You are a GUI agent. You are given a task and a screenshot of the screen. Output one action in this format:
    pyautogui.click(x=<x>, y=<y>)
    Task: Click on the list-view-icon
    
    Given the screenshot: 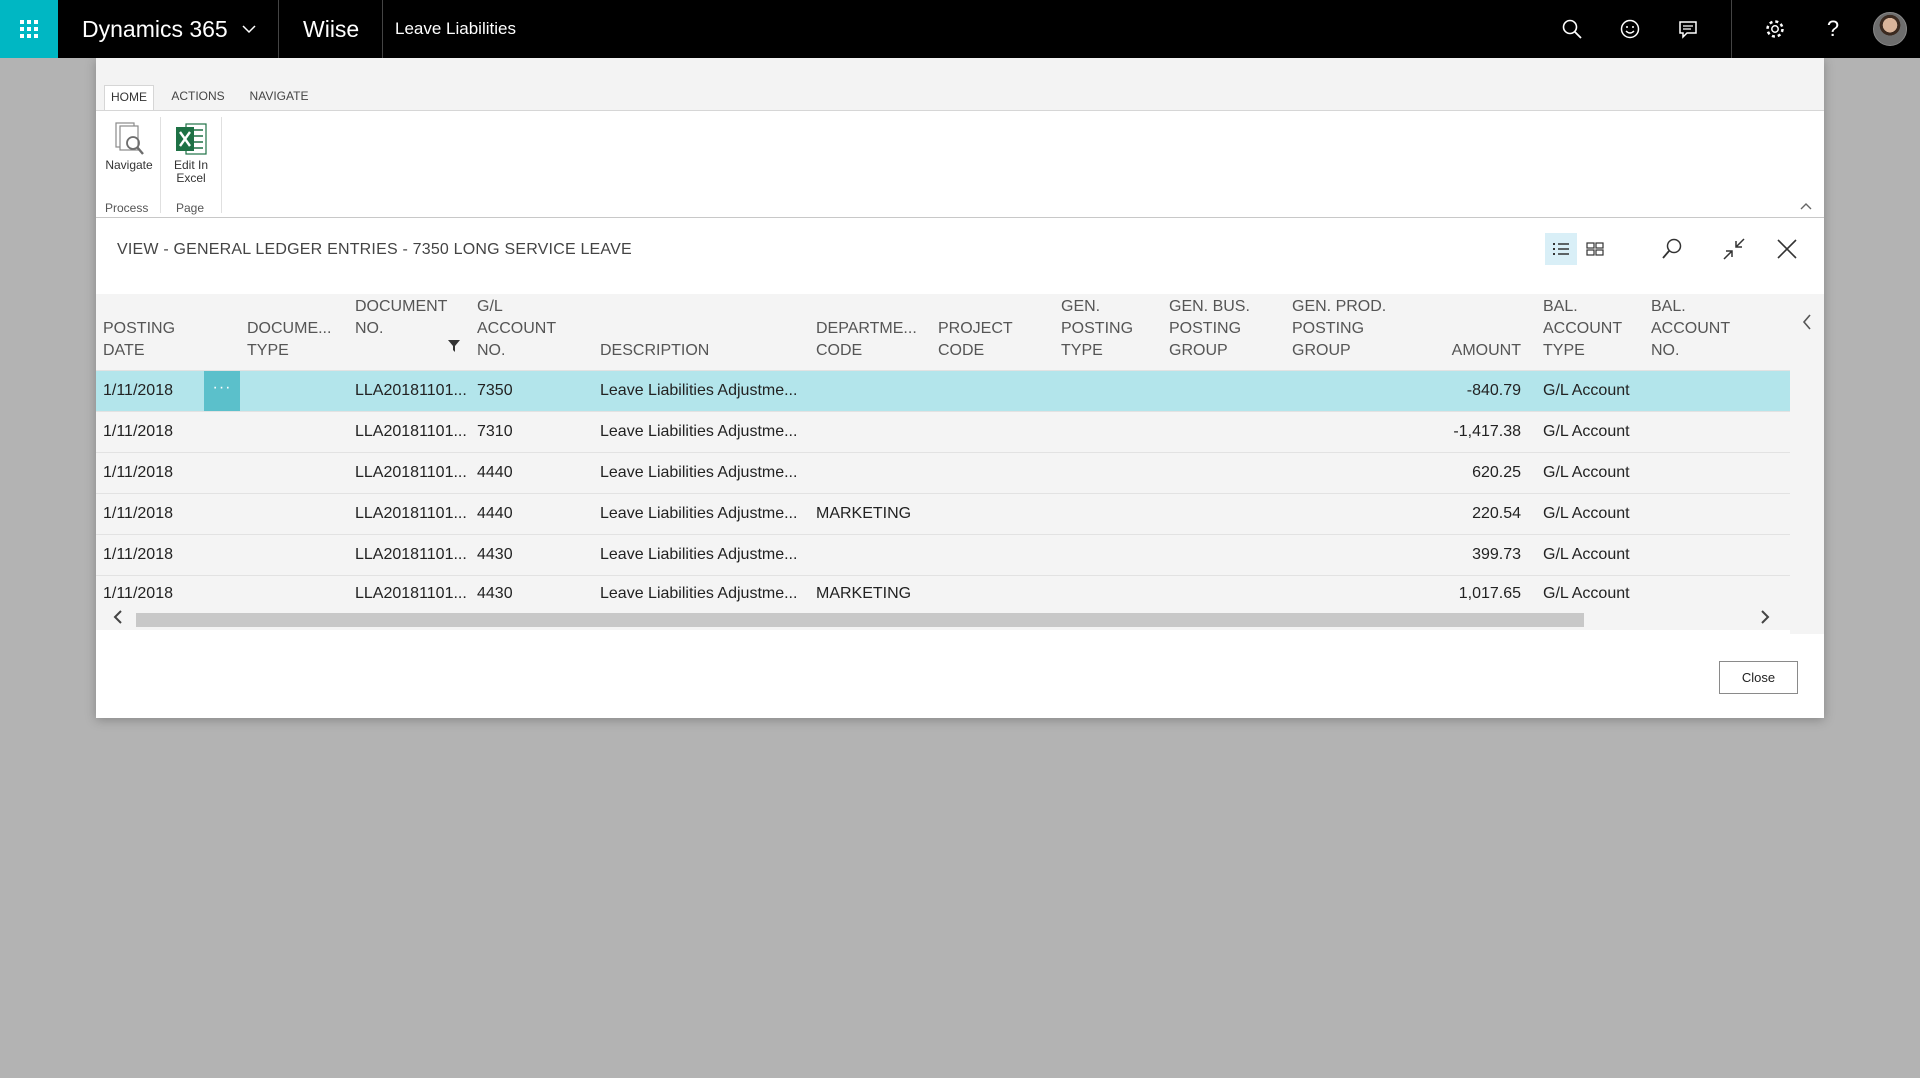 What is the action you would take?
    pyautogui.click(x=1561, y=249)
    